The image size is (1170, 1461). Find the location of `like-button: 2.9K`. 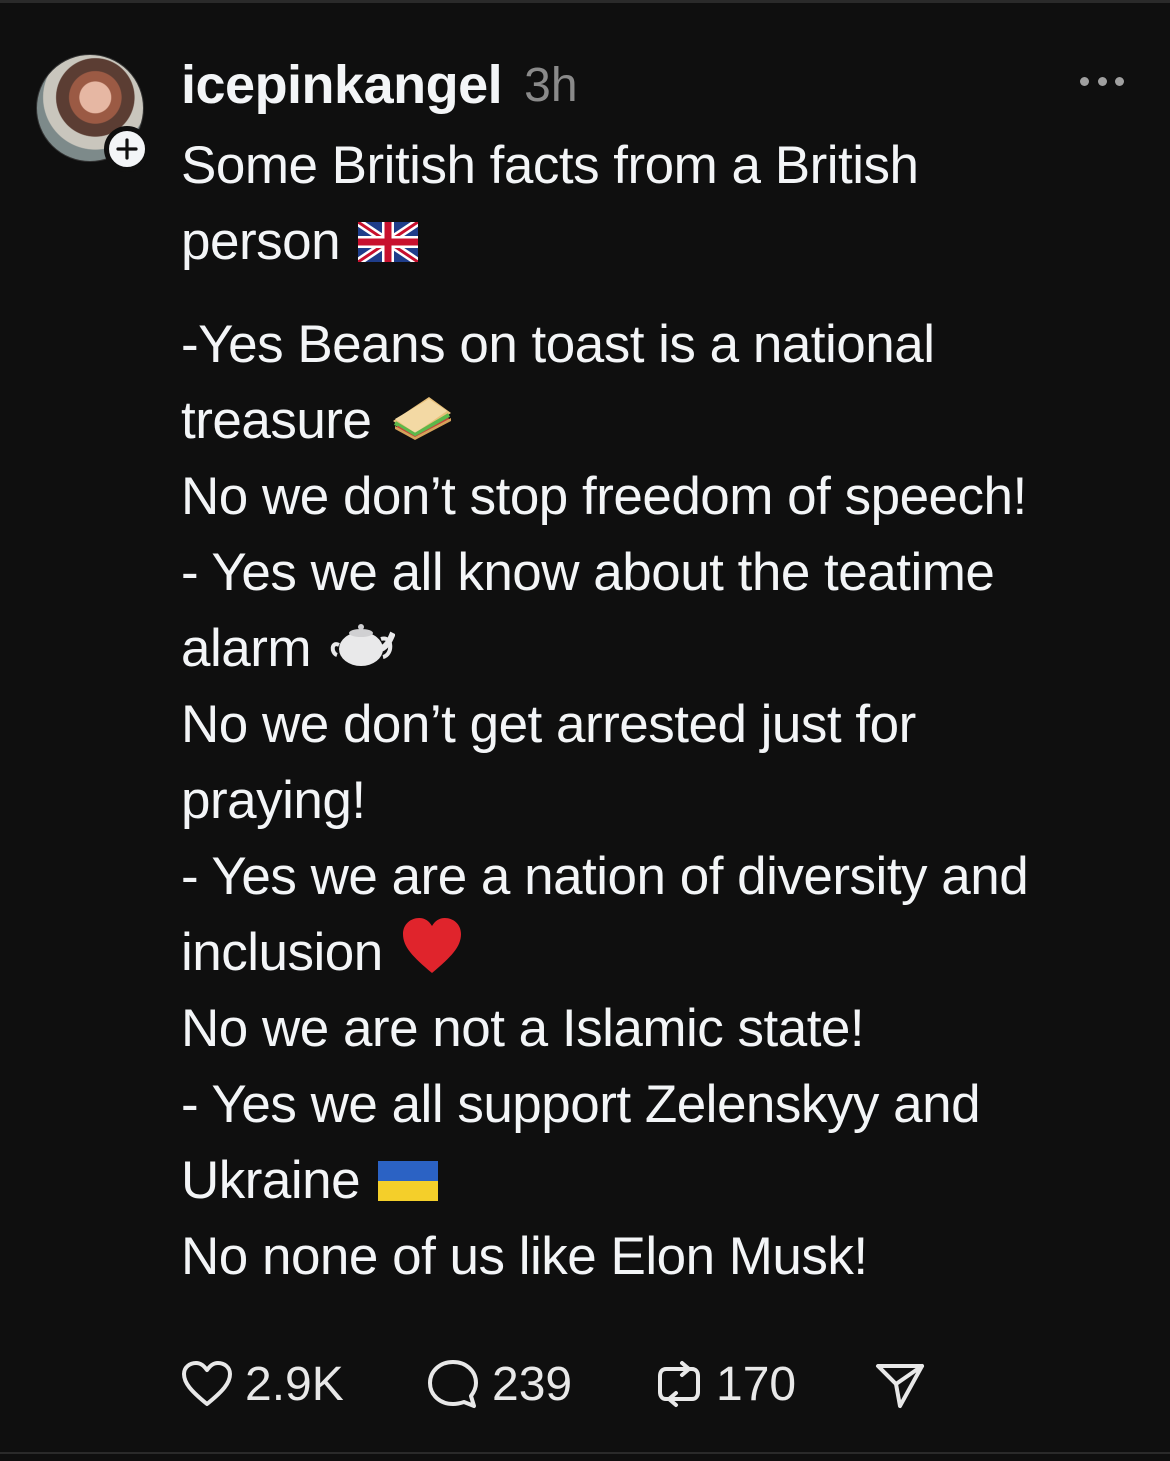

like-button: 2.9K is located at coordinates (303, 1384).